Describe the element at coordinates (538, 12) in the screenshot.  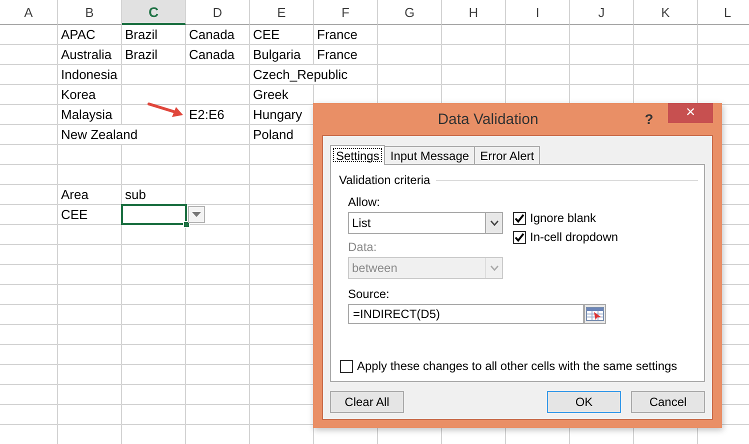
I see `column-header: I` at that location.